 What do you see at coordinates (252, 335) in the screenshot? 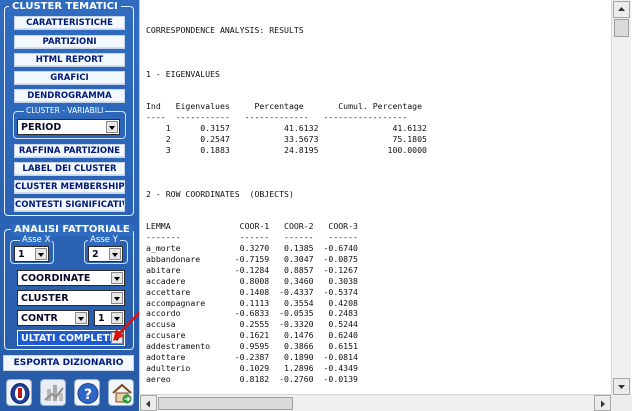
I see `row-coordinate-row: accusare 0.1621 0.1476 0.6240` at bounding box center [252, 335].